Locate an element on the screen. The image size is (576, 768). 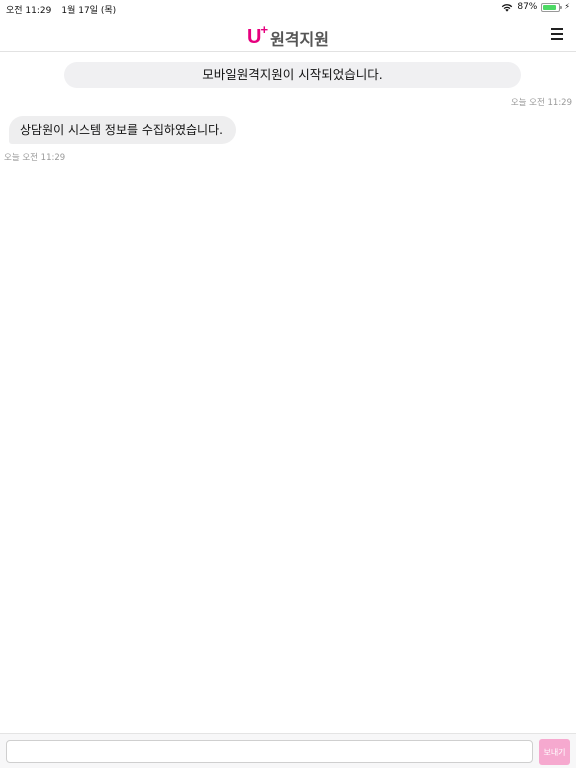
status-right: 87% ⚡ is located at coordinates (535, 7).